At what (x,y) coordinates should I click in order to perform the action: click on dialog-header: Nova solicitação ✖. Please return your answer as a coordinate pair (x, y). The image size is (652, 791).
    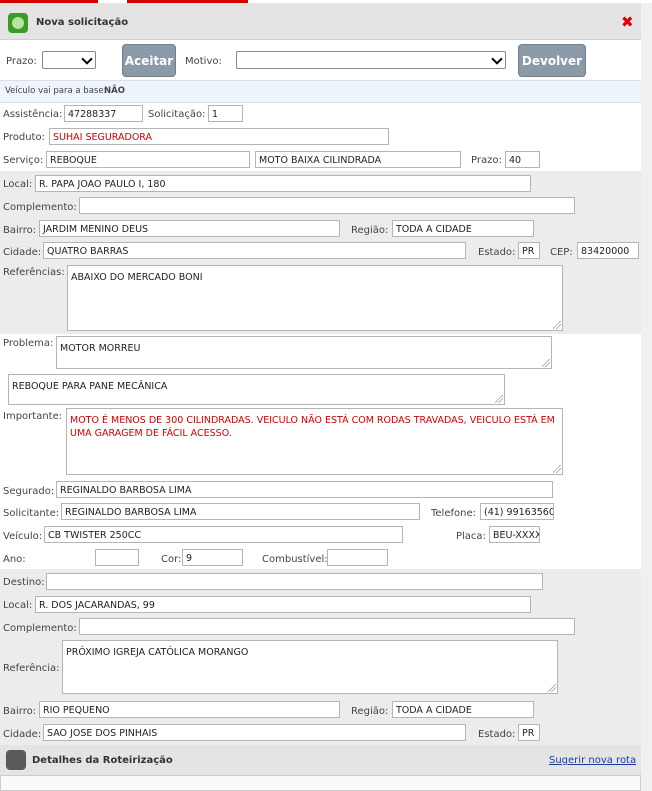
    Looking at the image, I should click on (320, 21).